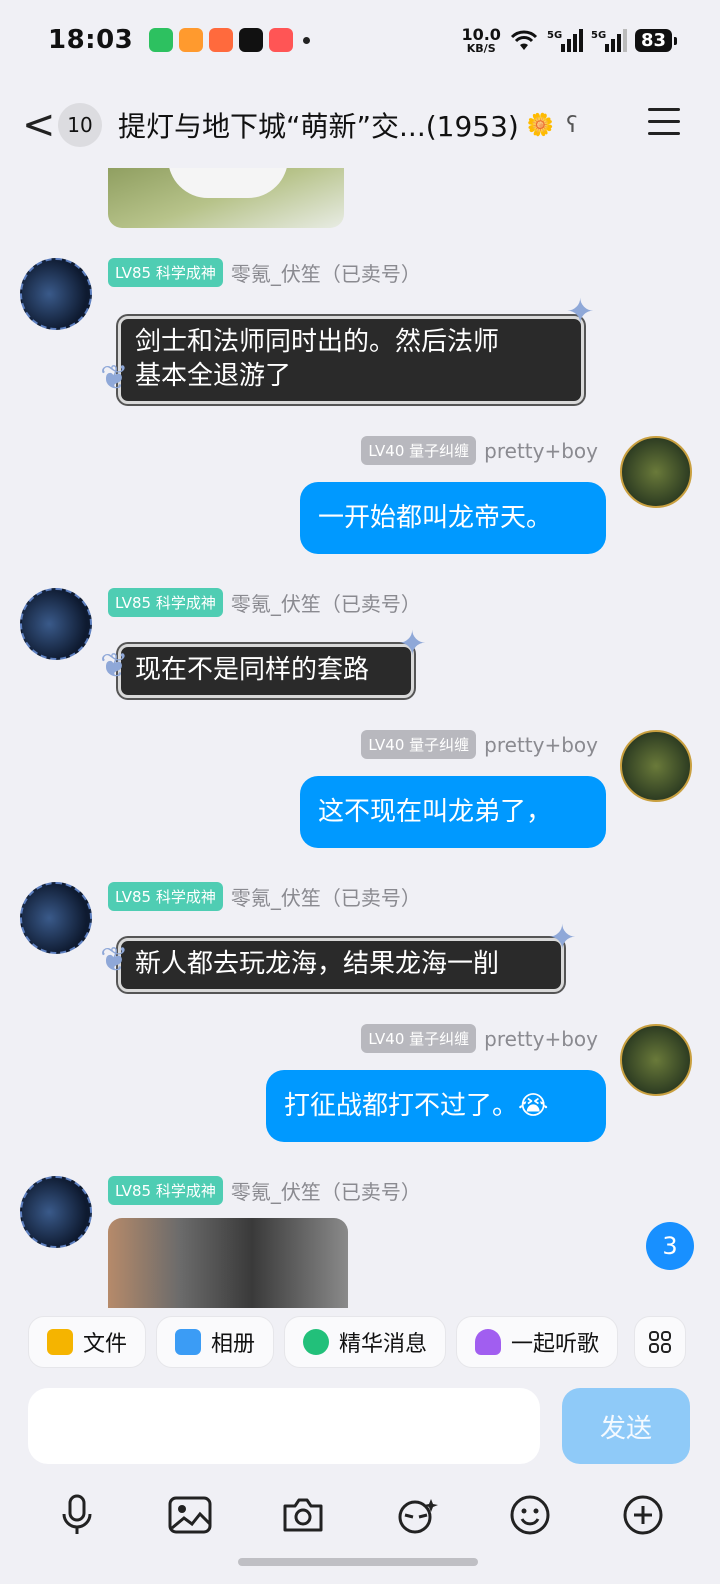 The height and width of the screenshot is (1584, 720). What do you see at coordinates (91, 40) in the screenshot?
I see `clock: 18:03` at bounding box center [91, 40].